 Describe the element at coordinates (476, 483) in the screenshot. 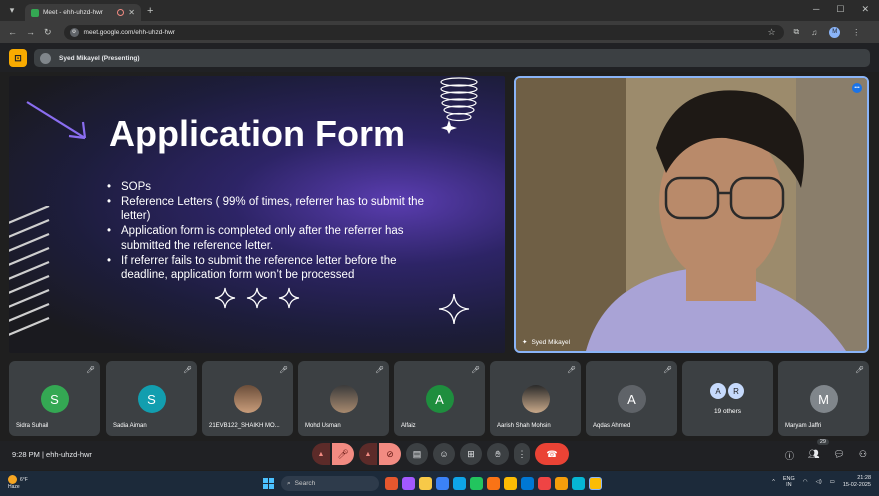

I see `whatsapp-icon` at that location.